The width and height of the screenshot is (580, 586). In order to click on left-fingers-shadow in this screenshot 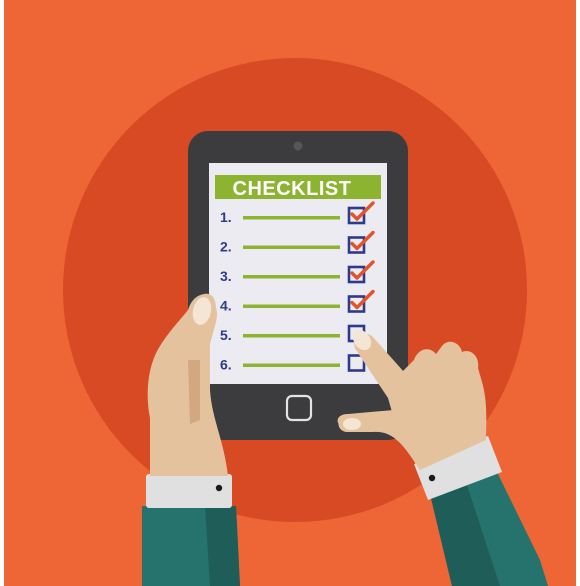, I will do `click(194, 392)`.